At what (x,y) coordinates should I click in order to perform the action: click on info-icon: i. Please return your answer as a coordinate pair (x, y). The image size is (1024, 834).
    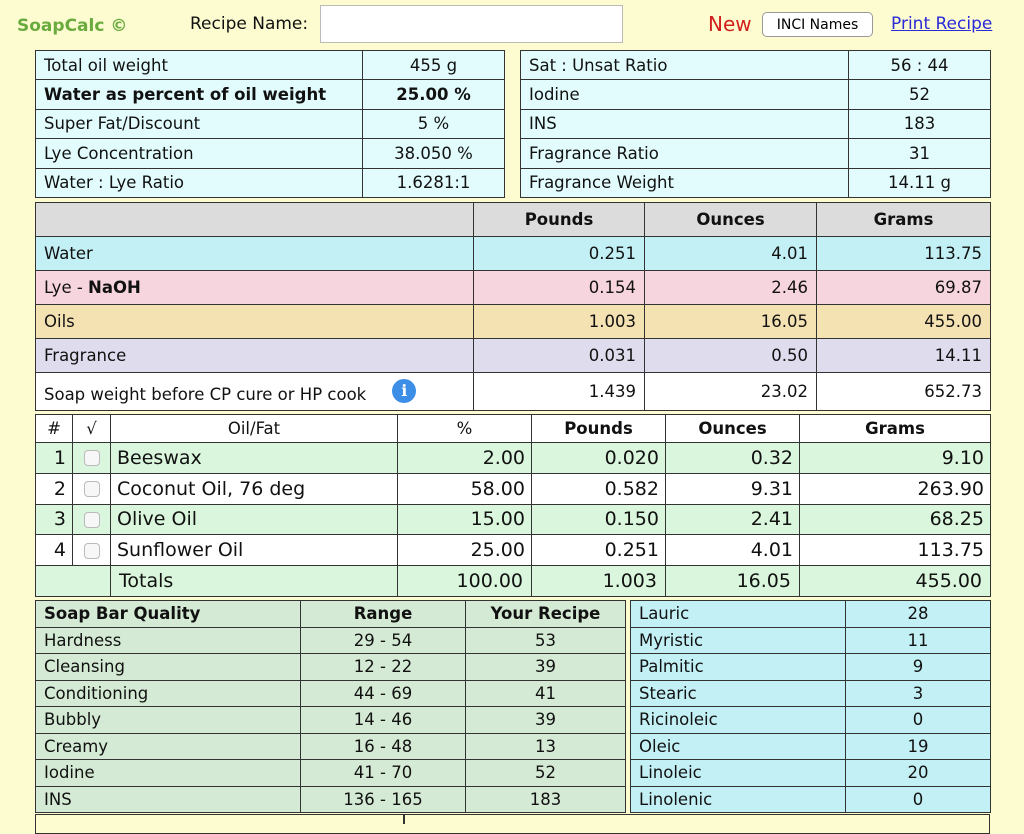
    Looking at the image, I should click on (404, 391).